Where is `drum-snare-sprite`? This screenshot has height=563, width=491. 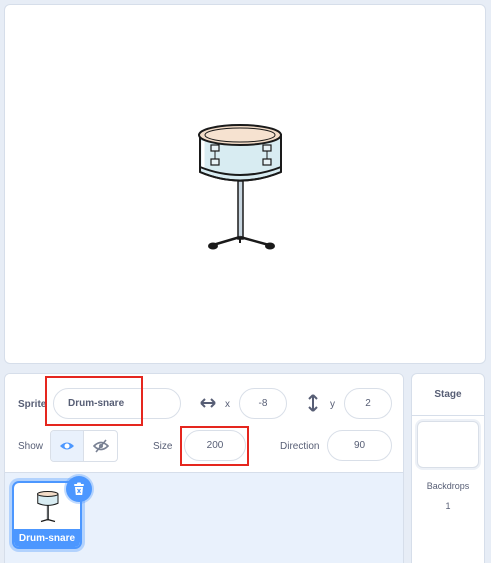
drum-snare-sprite is located at coordinates (241, 187).